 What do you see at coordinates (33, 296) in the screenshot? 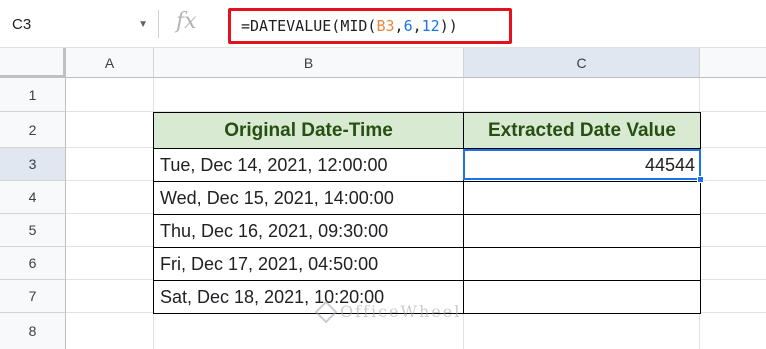
I see `row-header-7: 7` at bounding box center [33, 296].